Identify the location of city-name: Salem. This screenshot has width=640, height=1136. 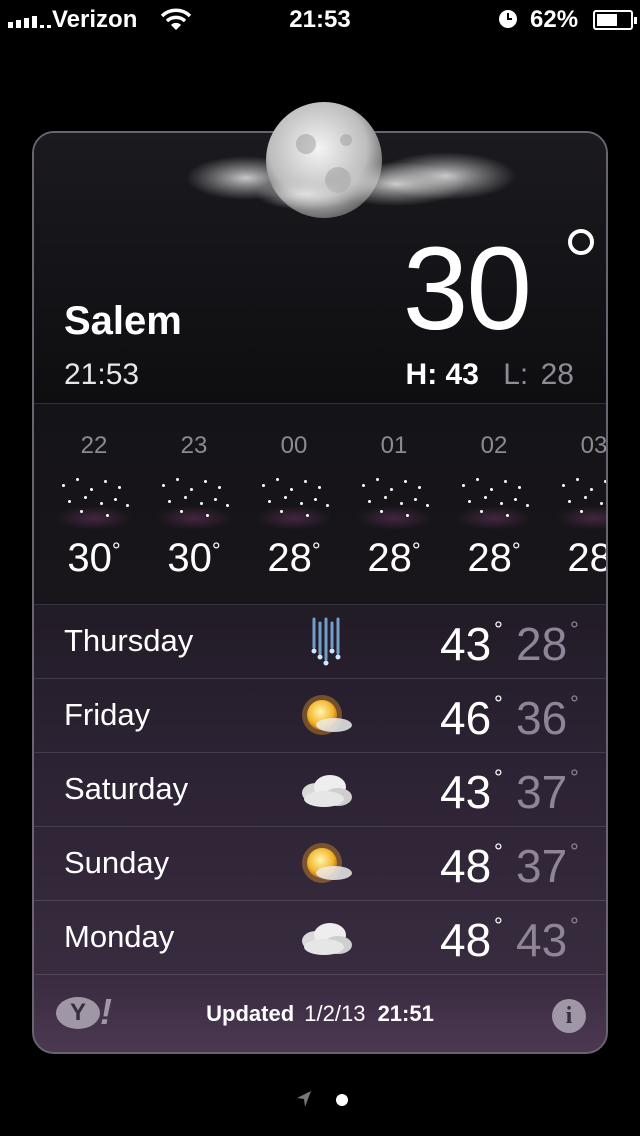
(123, 321).